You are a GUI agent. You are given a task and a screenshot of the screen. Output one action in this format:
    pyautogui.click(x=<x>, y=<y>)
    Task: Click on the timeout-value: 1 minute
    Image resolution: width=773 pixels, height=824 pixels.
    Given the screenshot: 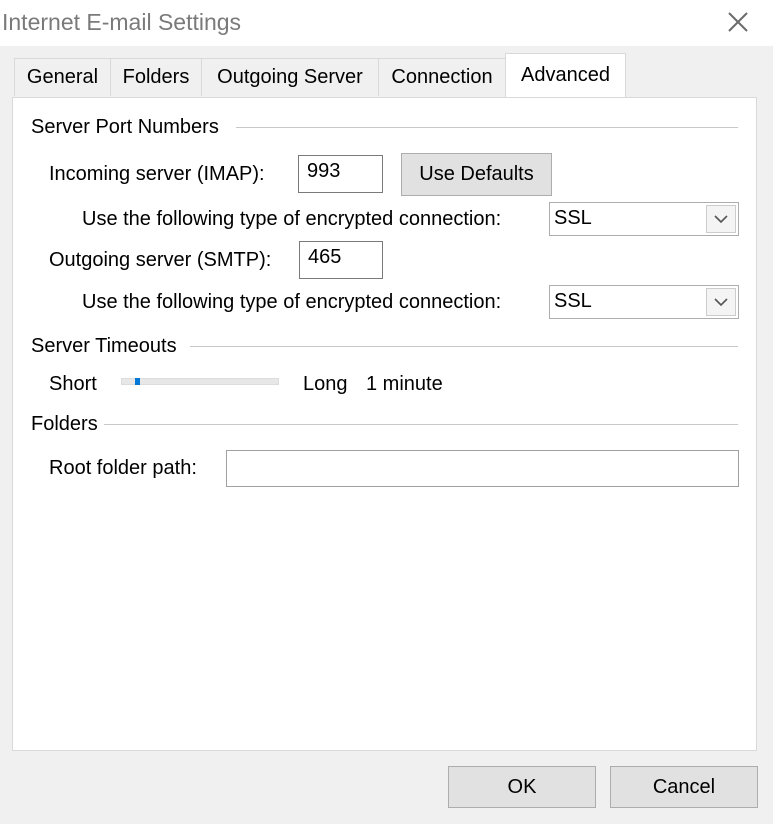 What is the action you would take?
    pyautogui.click(x=404, y=384)
    